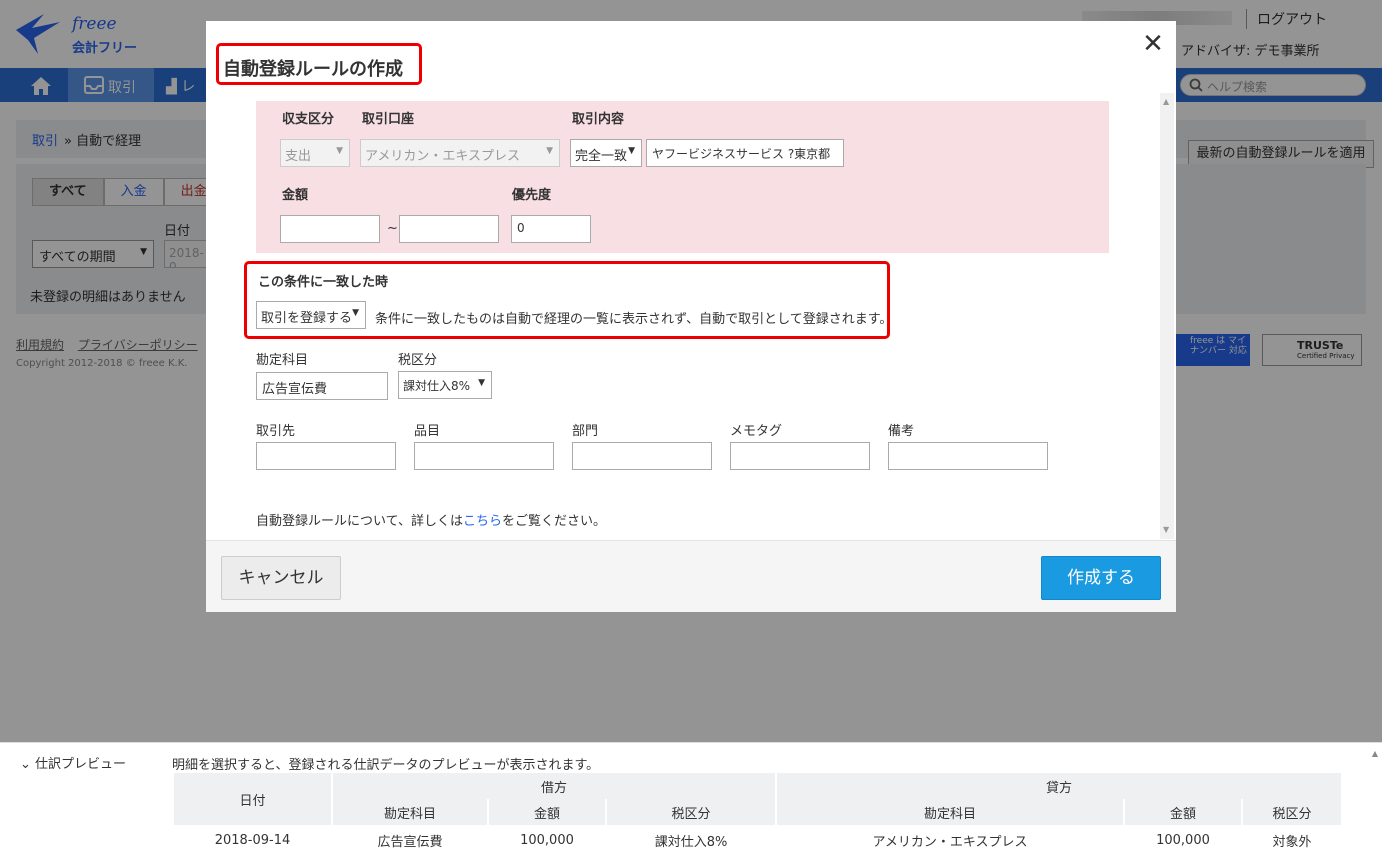 The width and height of the screenshot is (1382, 867). Describe the element at coordinates (901, 431) in the screenshot. I see `note-label: 備考` at that location.